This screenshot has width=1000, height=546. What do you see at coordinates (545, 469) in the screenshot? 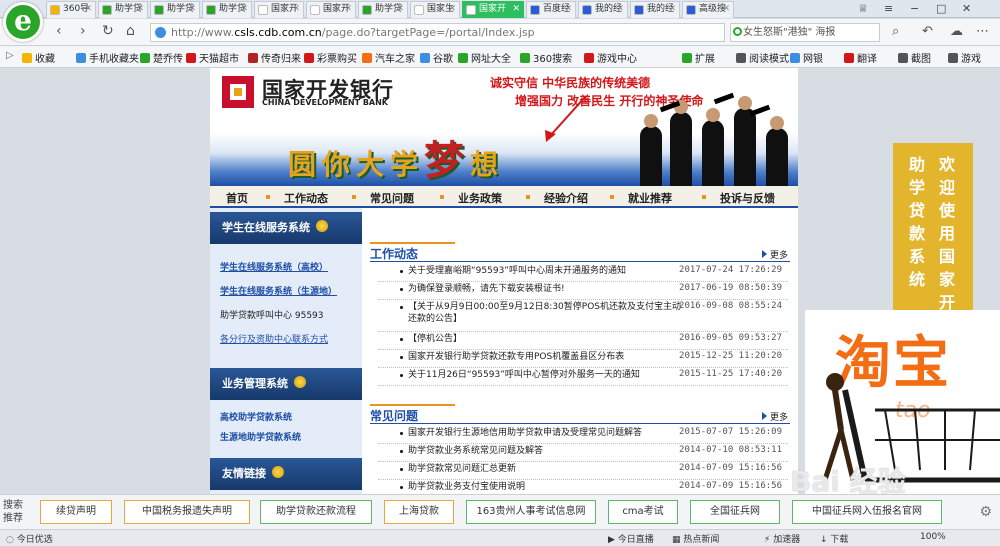
I see `news-title: 助学贷款常见问题汇总更新` at bounding box center [545, 469].